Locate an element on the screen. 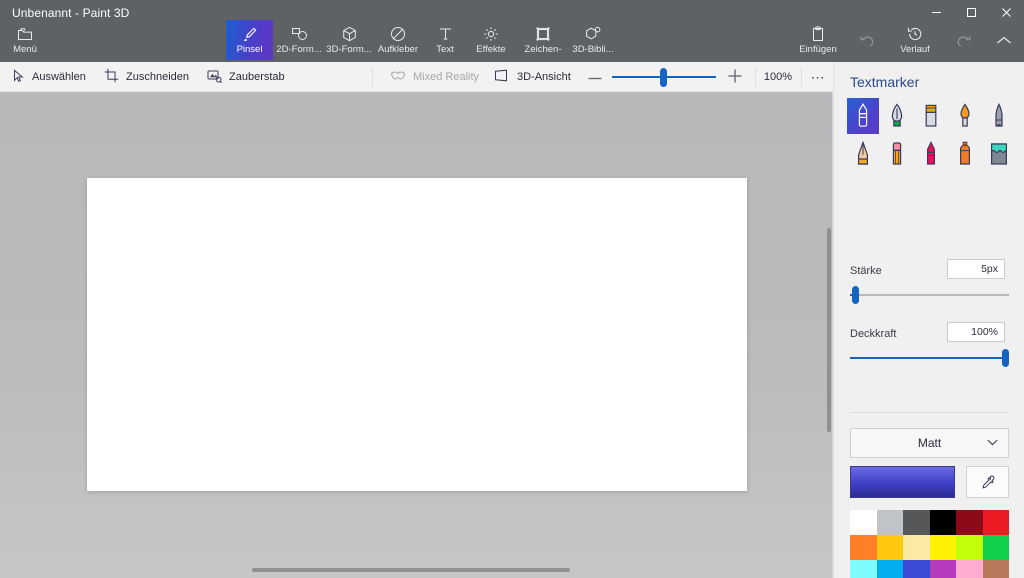 This screenshot has width=1024, height=578. spray-can-brush is located at coordinates (965, 154).